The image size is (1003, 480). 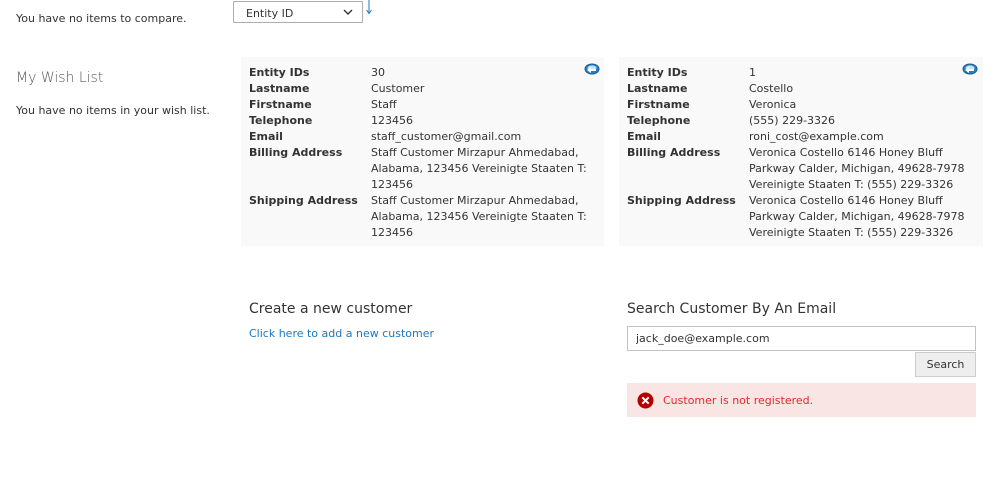 I want to click on create-customer-title: Create a new customer, so click(x=331, y=309).